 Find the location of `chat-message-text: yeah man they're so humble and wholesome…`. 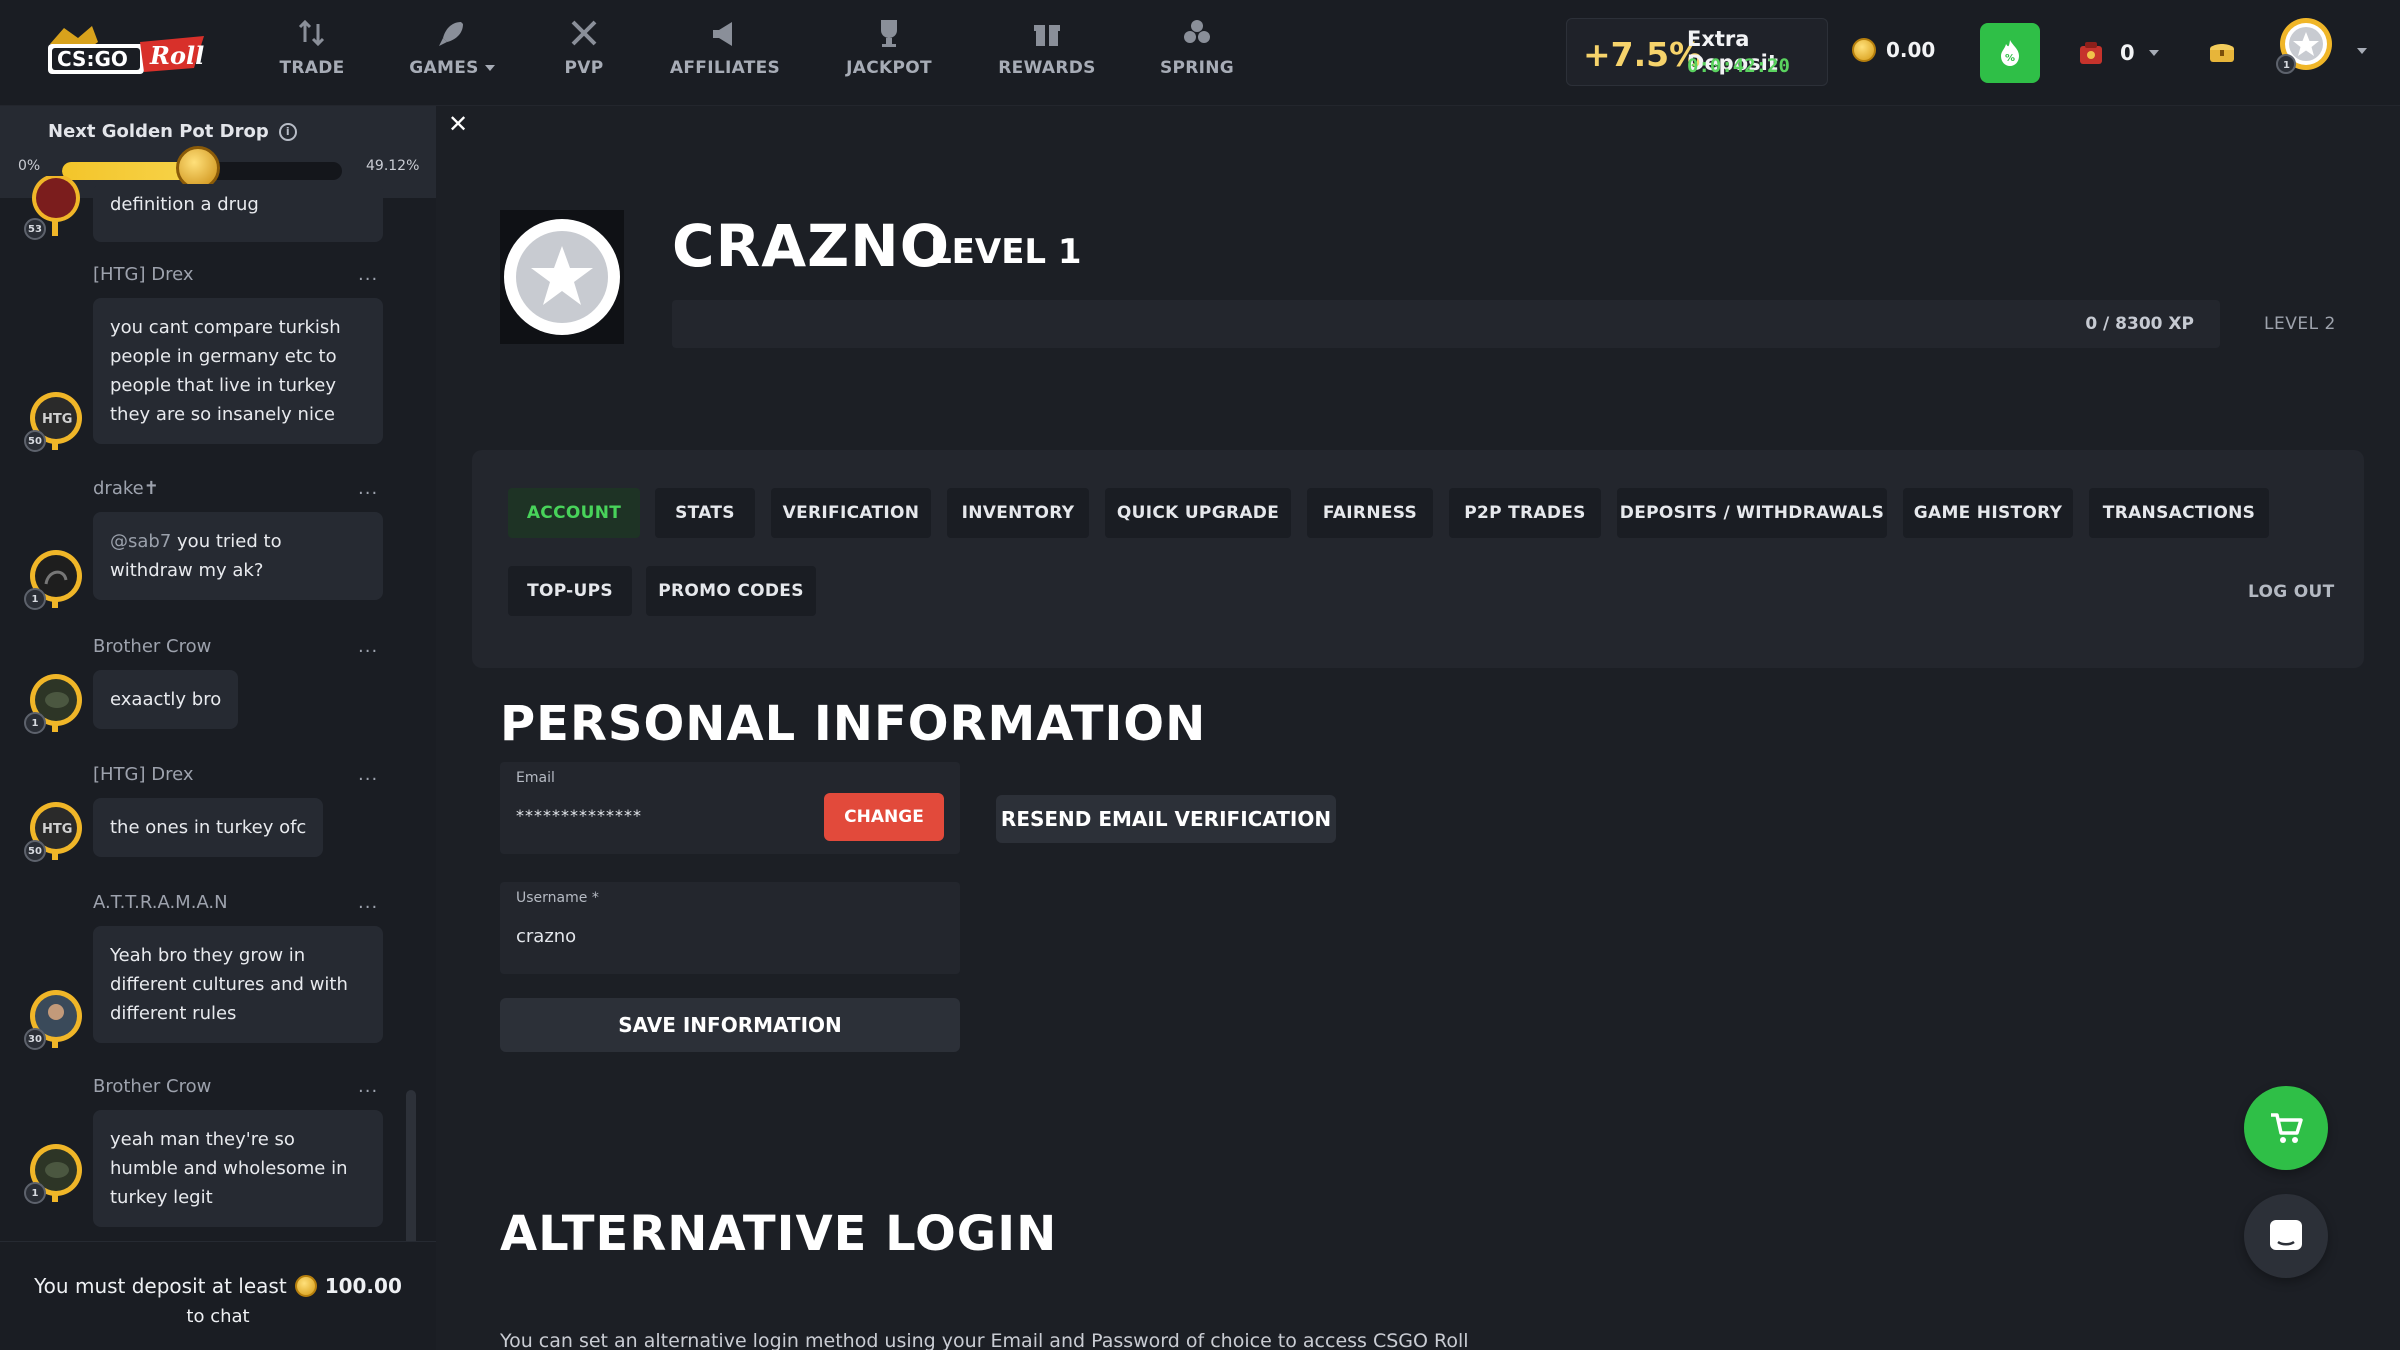

chat-message-text: yeah man they're so humble and wholesome… is located at coordinates (229, 1168).